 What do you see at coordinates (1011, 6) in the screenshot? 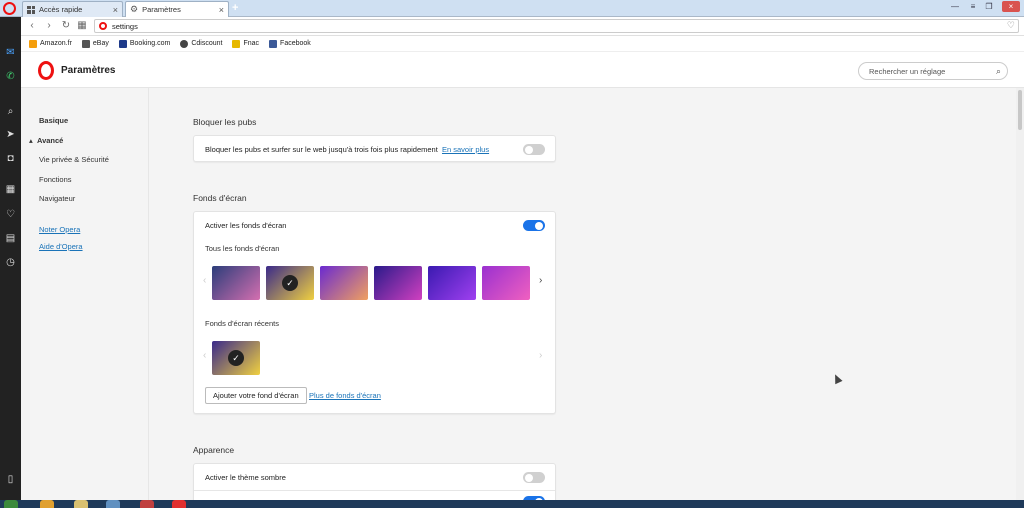
I see `close-window-icon: ×` at bounding box center [1011, 6].